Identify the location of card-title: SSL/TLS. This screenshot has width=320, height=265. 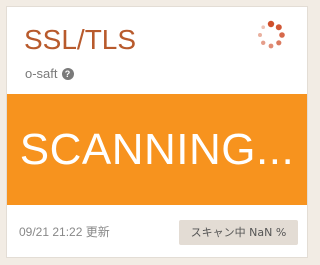
(80, 39).